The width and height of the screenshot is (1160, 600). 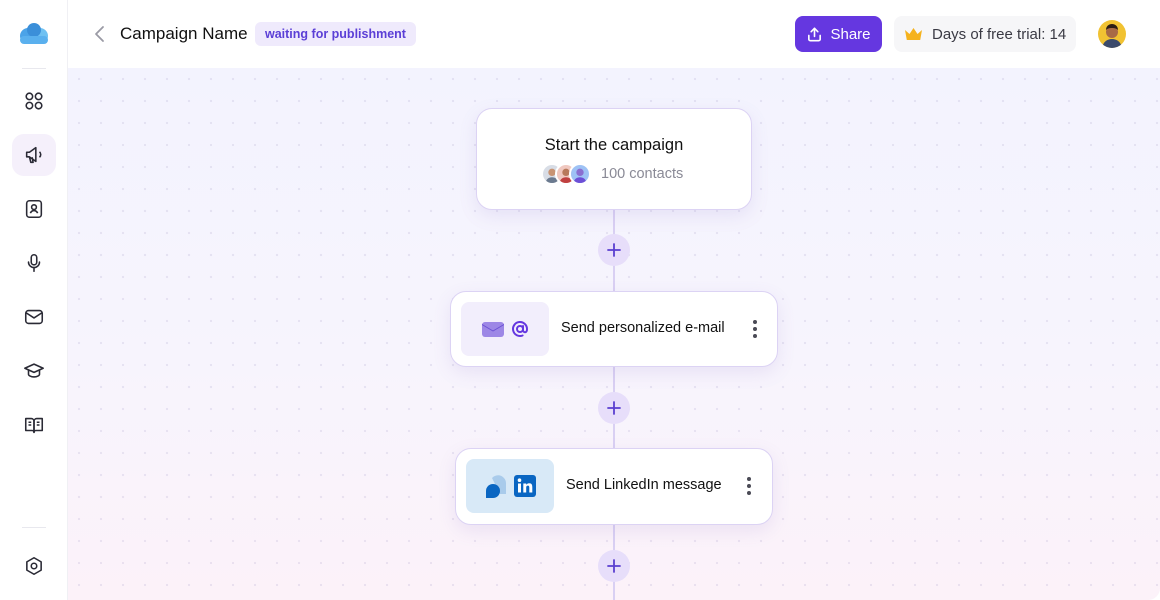 I want to click on trial-badge: Days of free trial: 14, so click(x=985, y=34).